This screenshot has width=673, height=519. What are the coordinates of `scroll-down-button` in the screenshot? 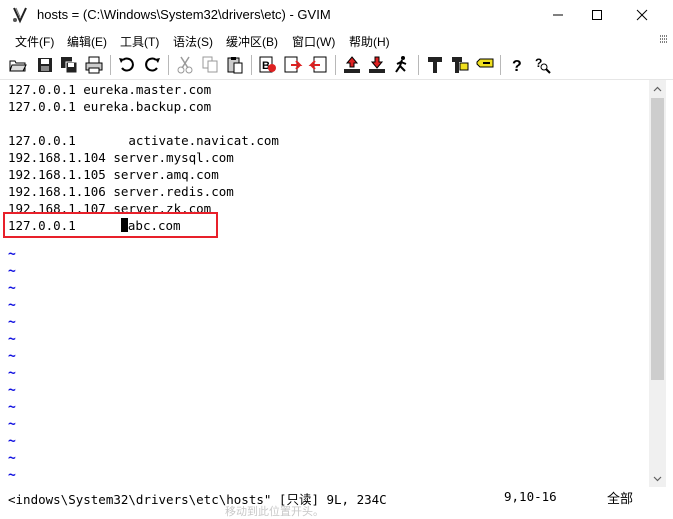 It's located at (657, 478).